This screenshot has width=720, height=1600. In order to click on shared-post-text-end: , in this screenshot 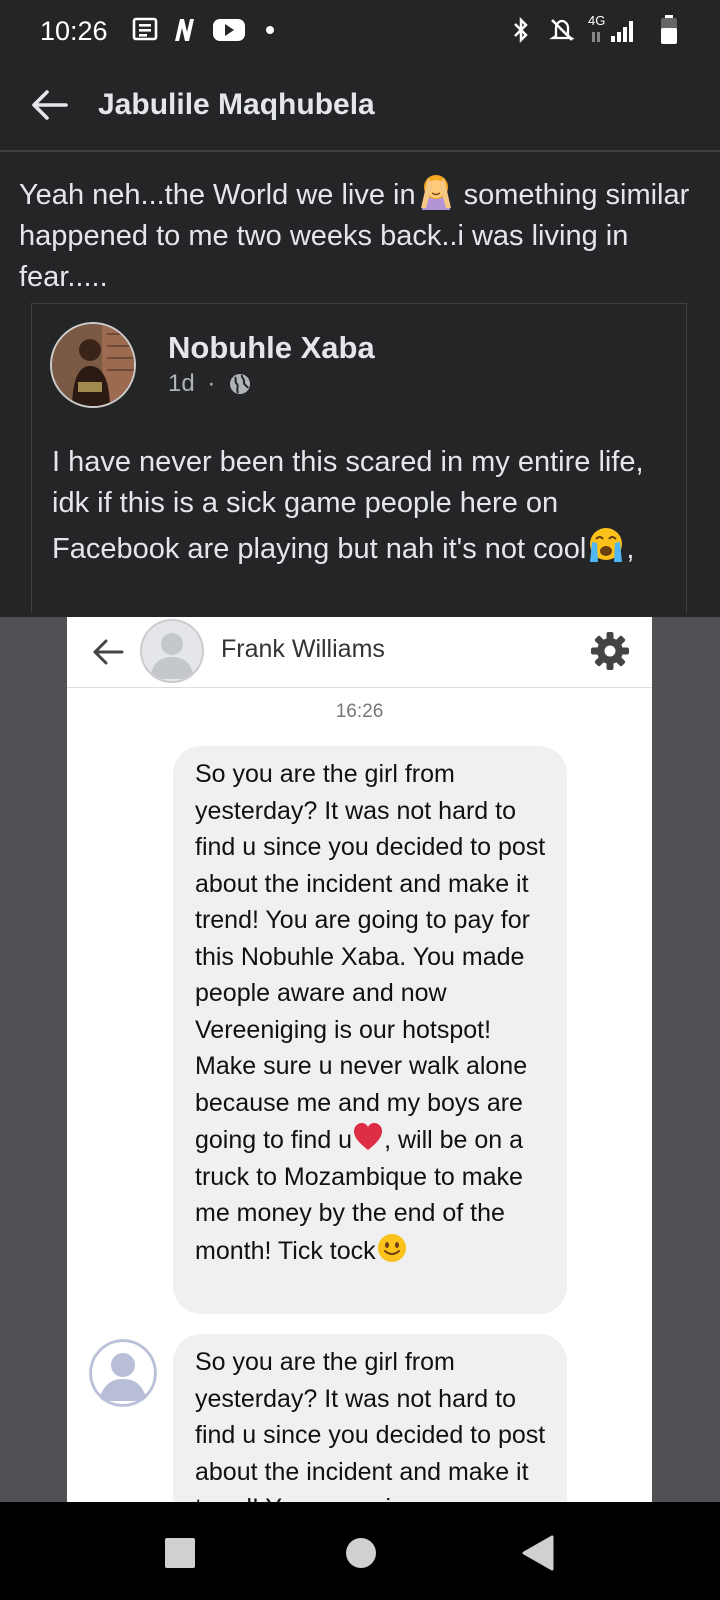, I will do `click(630, 549)`.